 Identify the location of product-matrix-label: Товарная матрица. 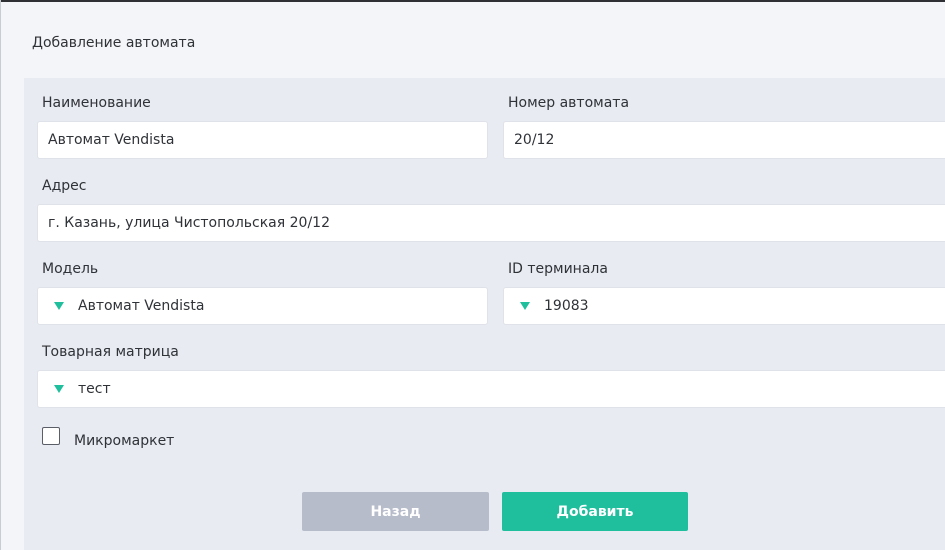
(110, 352).